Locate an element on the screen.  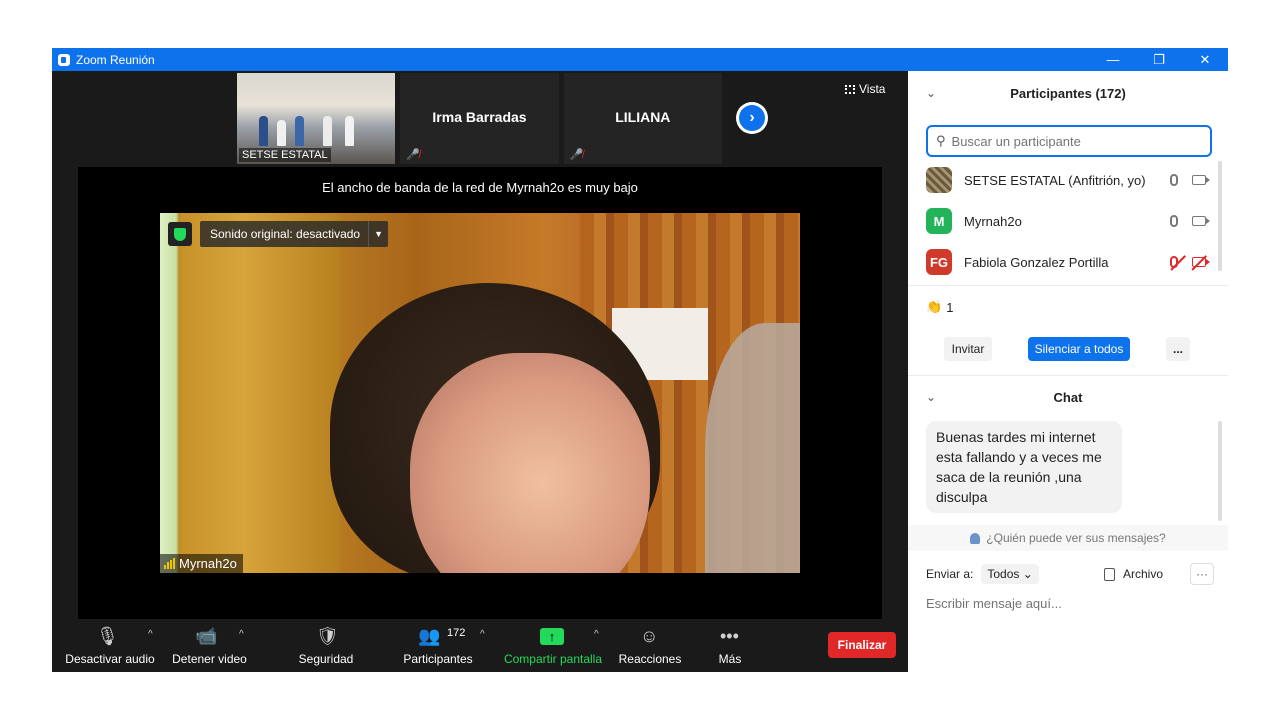
video-tile-liliana: LILIANA 🎤̸ is located at coordinates (642, 118).